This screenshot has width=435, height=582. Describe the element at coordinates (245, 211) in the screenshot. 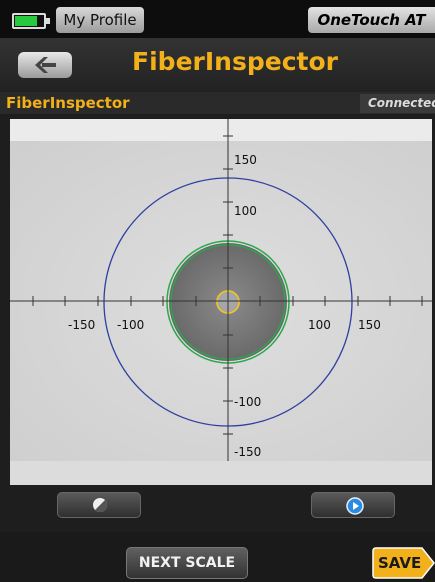

I see `axis-label-y-100: 100` at that location.